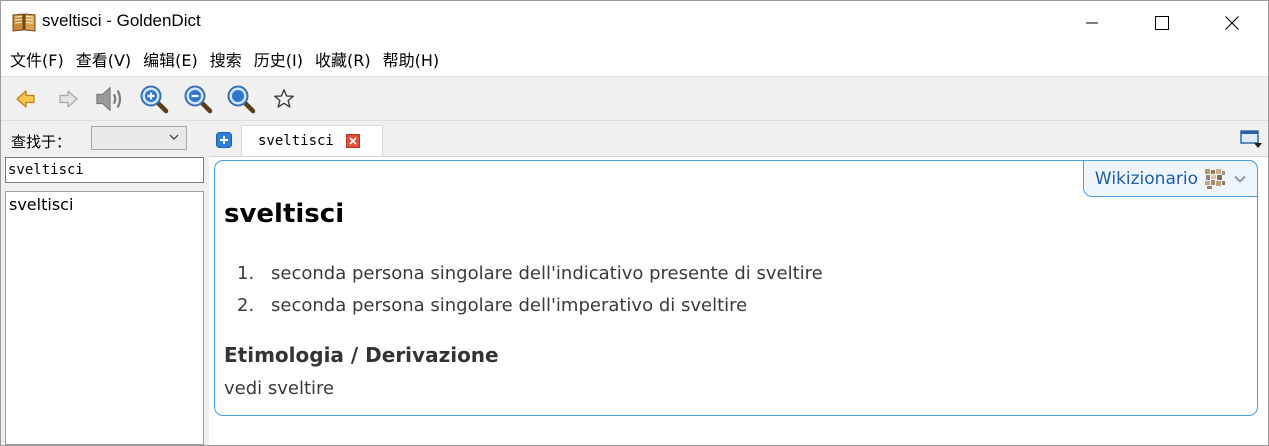  I want to click on window-title: sveltisci - GoldenDict, so click(121, 20).